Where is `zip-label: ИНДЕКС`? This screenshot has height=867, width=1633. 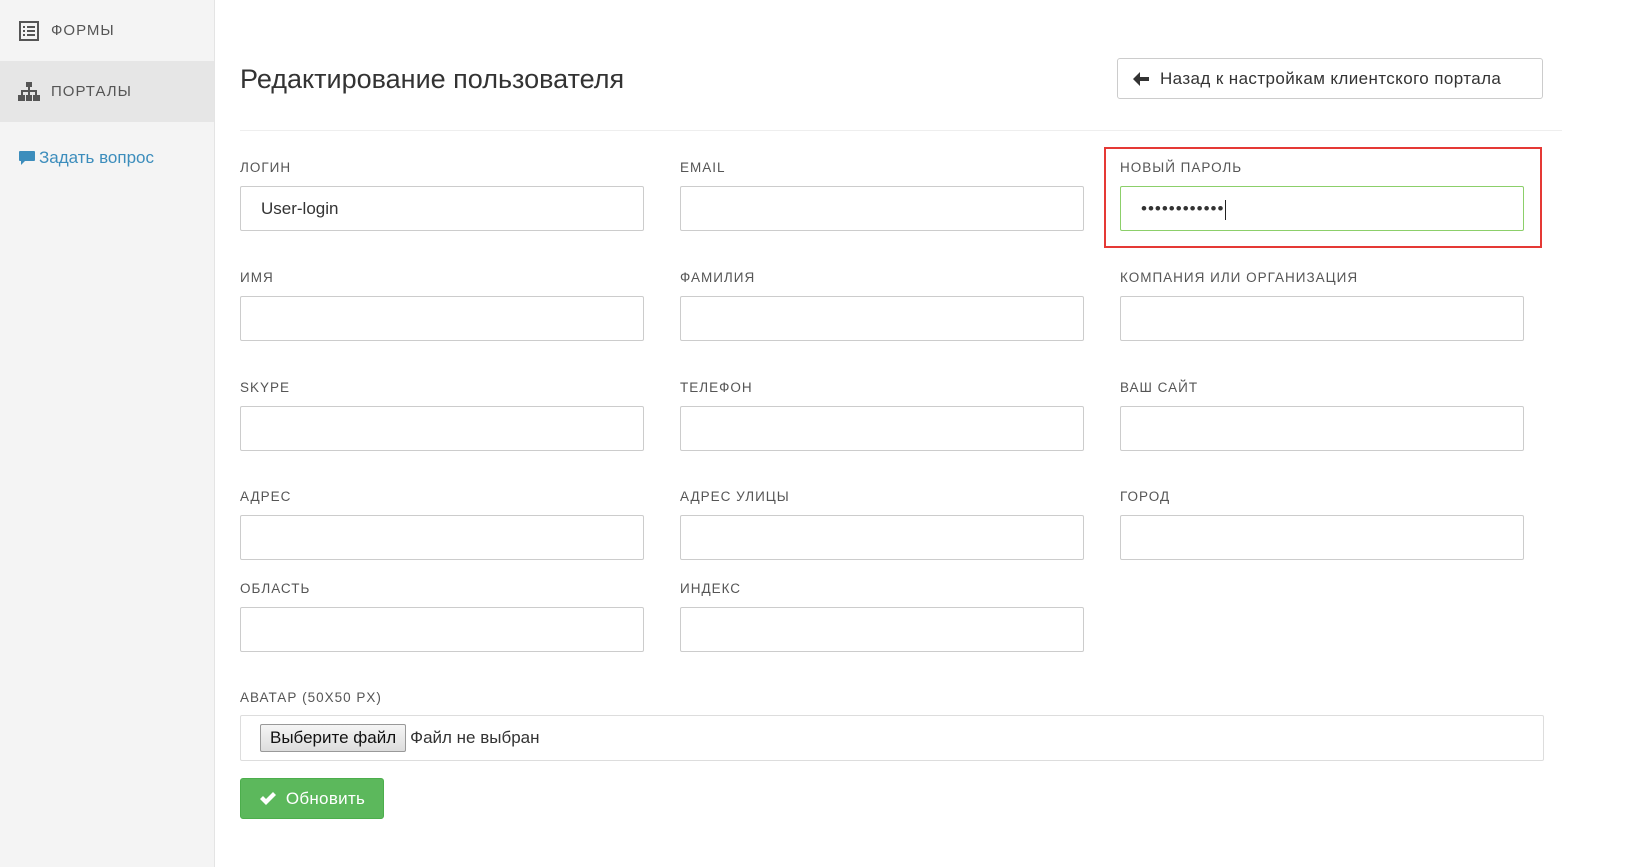
zip-label: ИНДЕКС is located at coordinates (711, 588).